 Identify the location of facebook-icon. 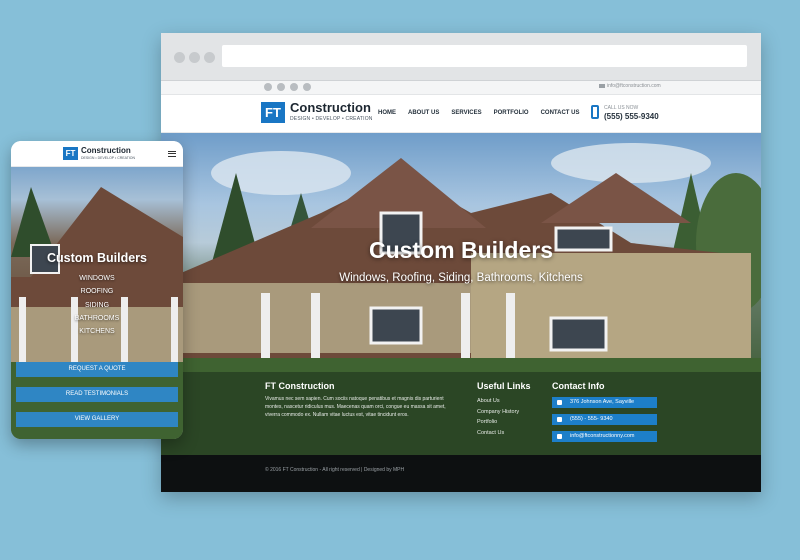
(268, 87).